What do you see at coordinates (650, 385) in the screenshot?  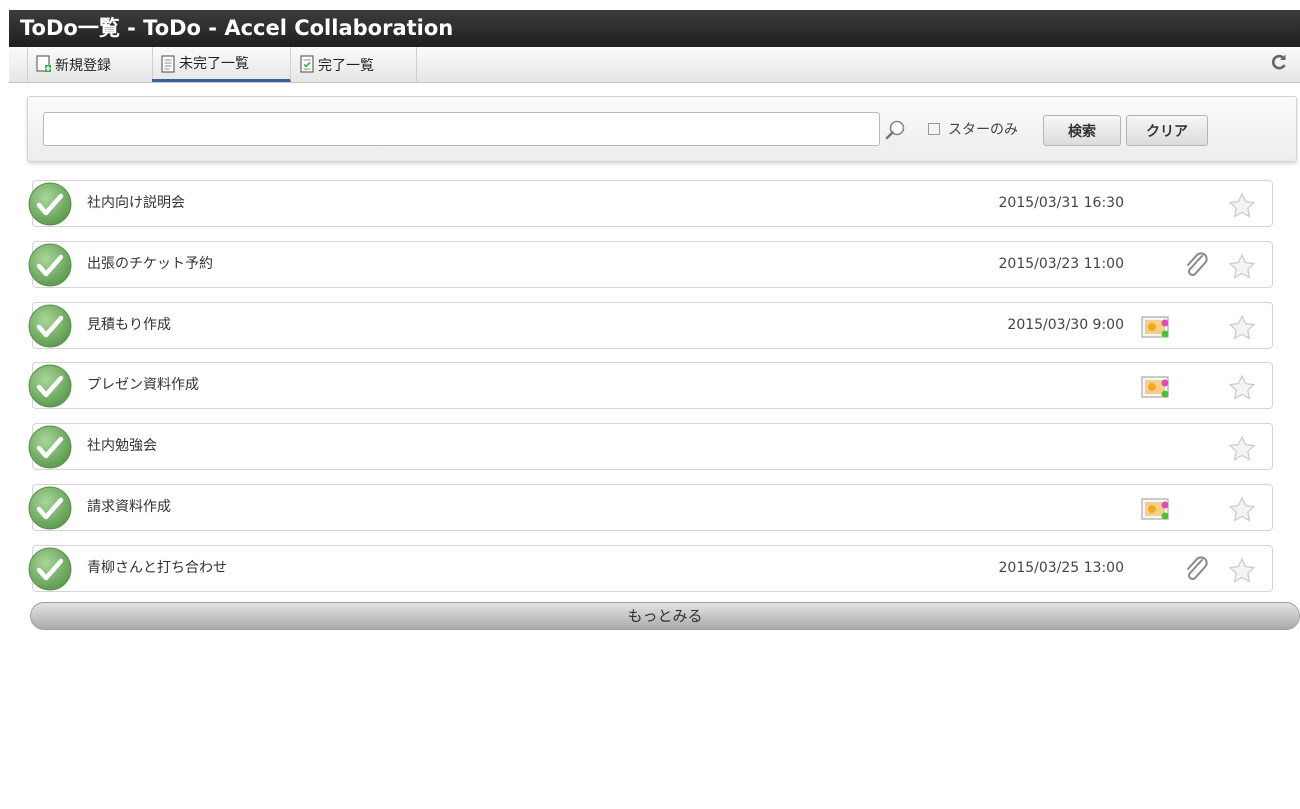 I see `todo-row: プレゼン資料作成` at bounding box center [650, 385].